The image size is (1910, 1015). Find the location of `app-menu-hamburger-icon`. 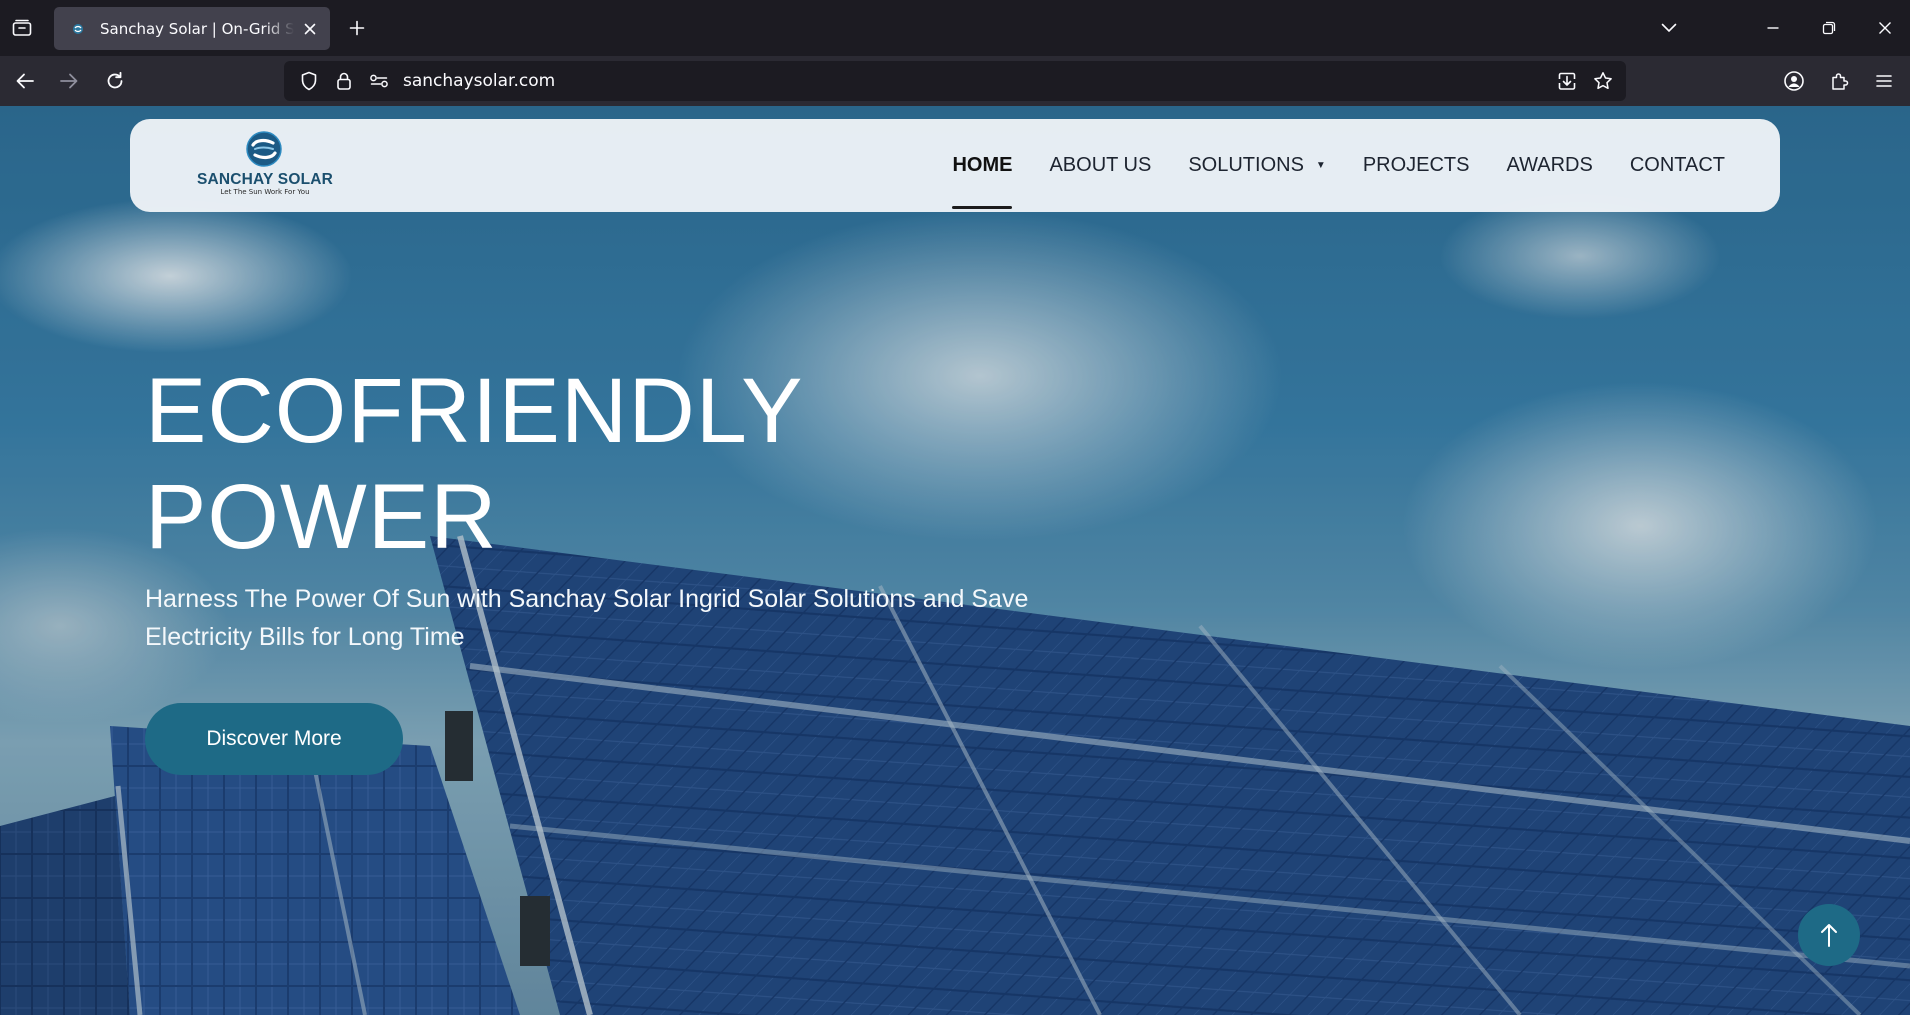

app-menu-hamburger-icon is located at coordinates (1884, 81).